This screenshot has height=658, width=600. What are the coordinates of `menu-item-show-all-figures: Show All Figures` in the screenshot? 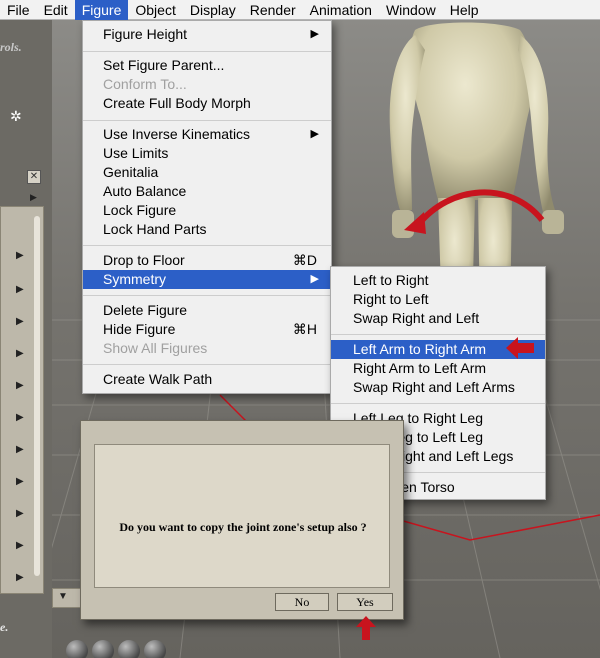 It's located at (207, 348).